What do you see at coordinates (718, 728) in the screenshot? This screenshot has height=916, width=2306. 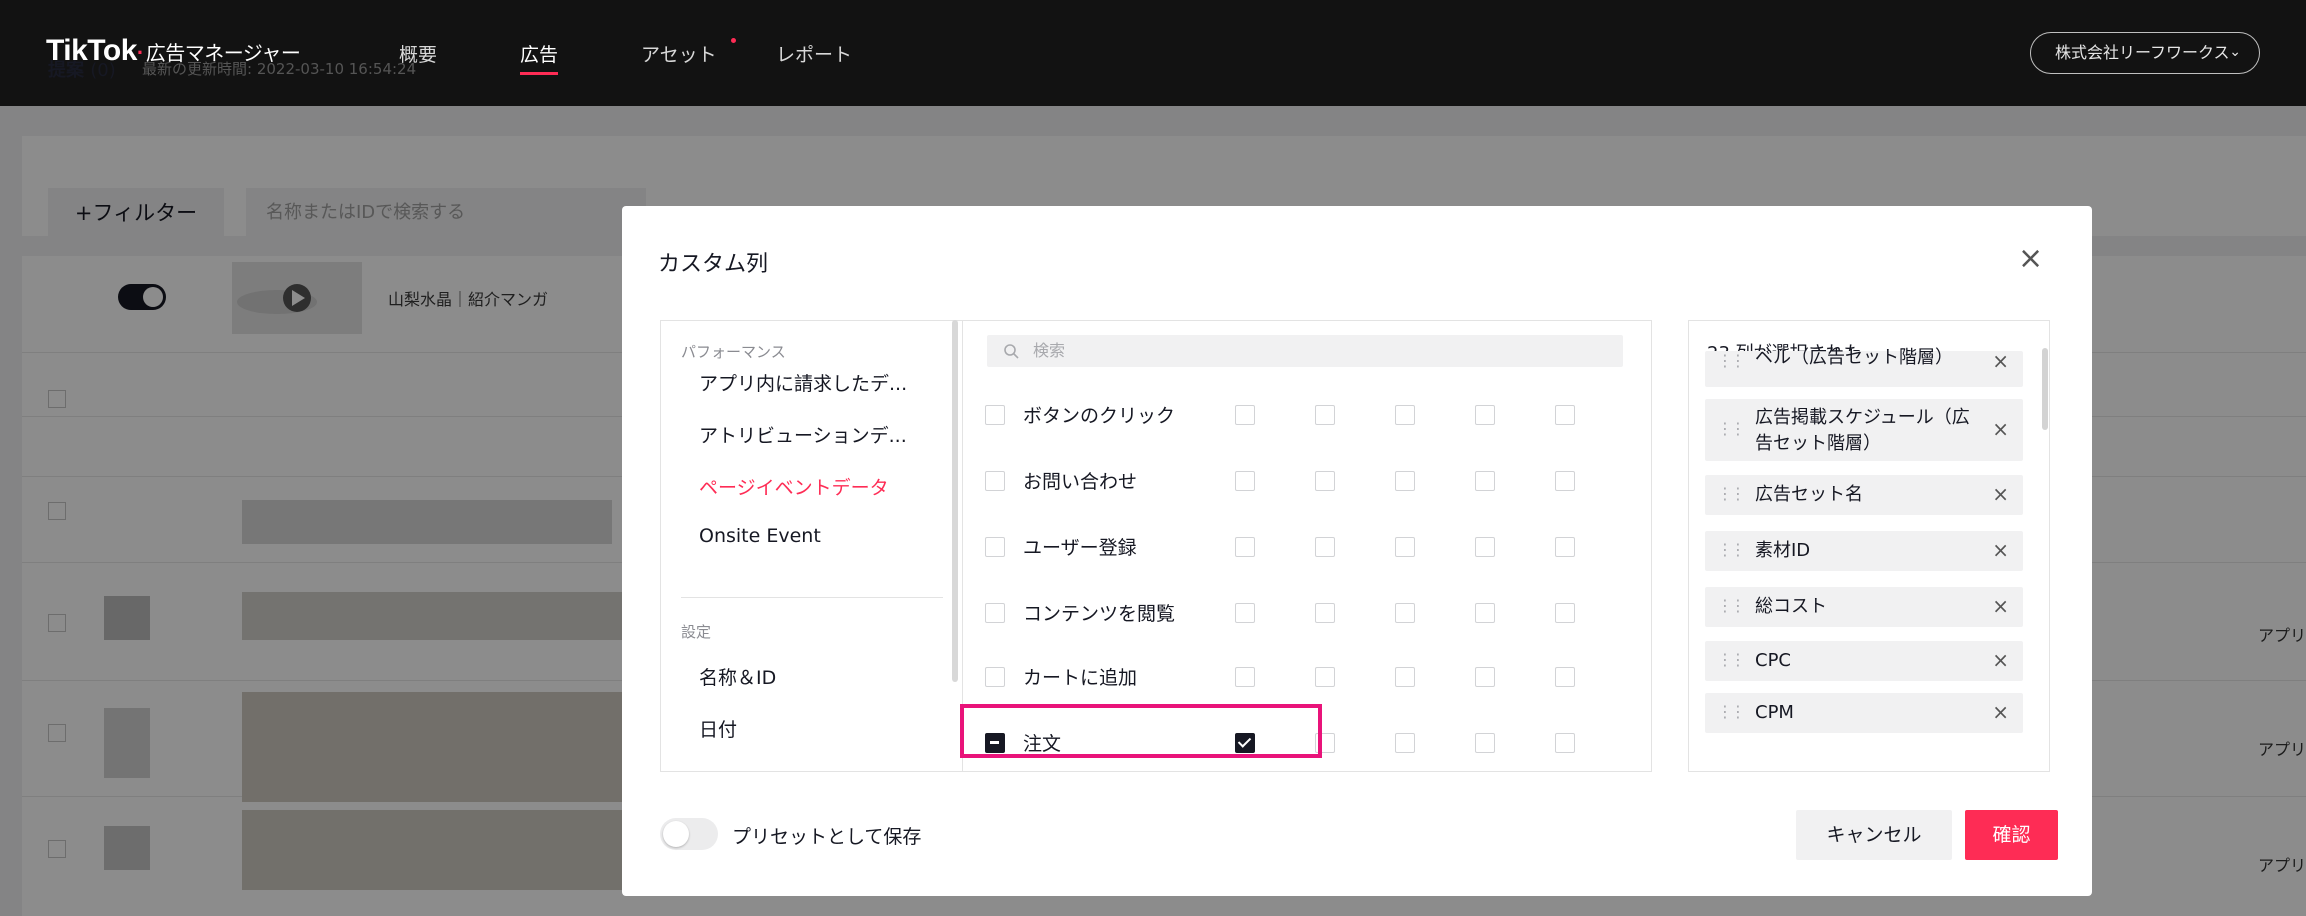 I see `category-date: 日付` at bounding box center [718, 728].